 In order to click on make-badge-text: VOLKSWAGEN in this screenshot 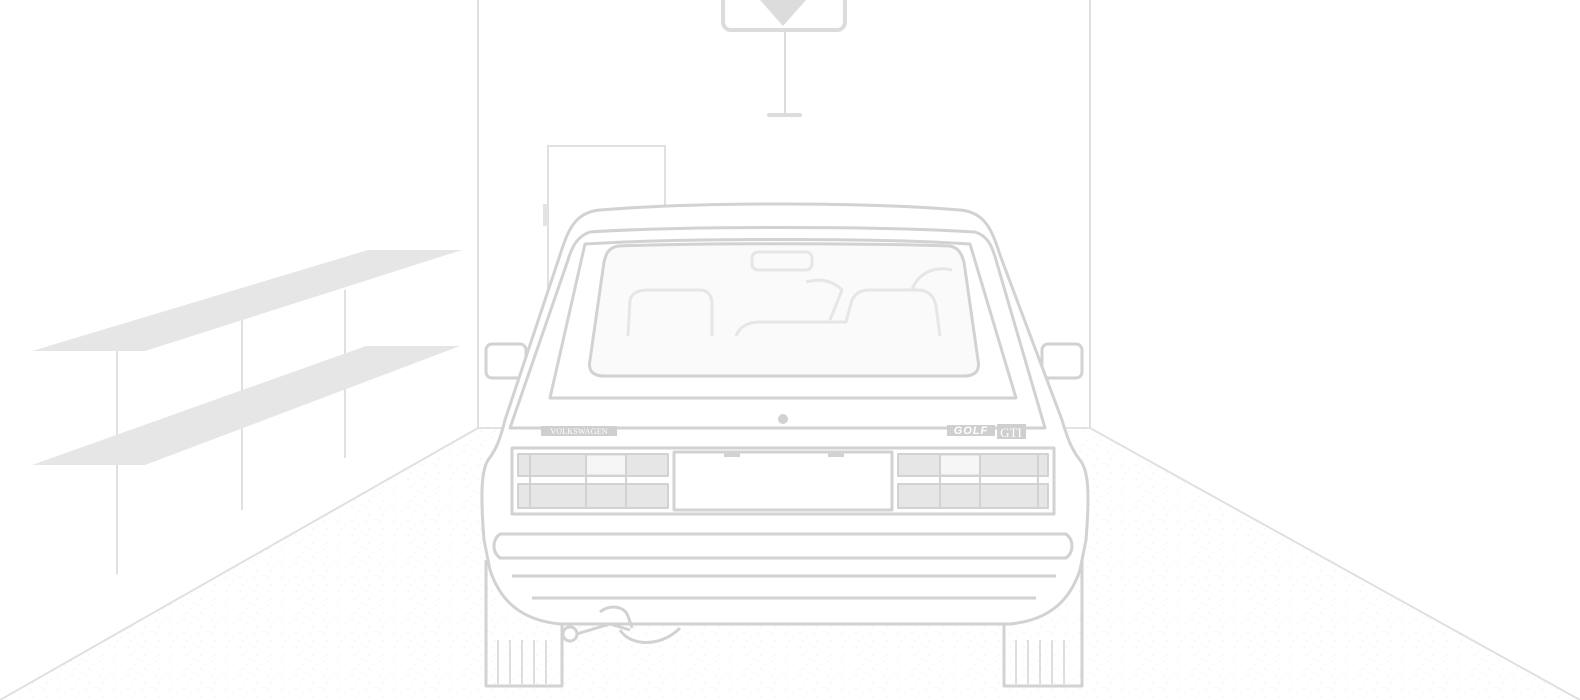, I will do `click(579, 431)`.